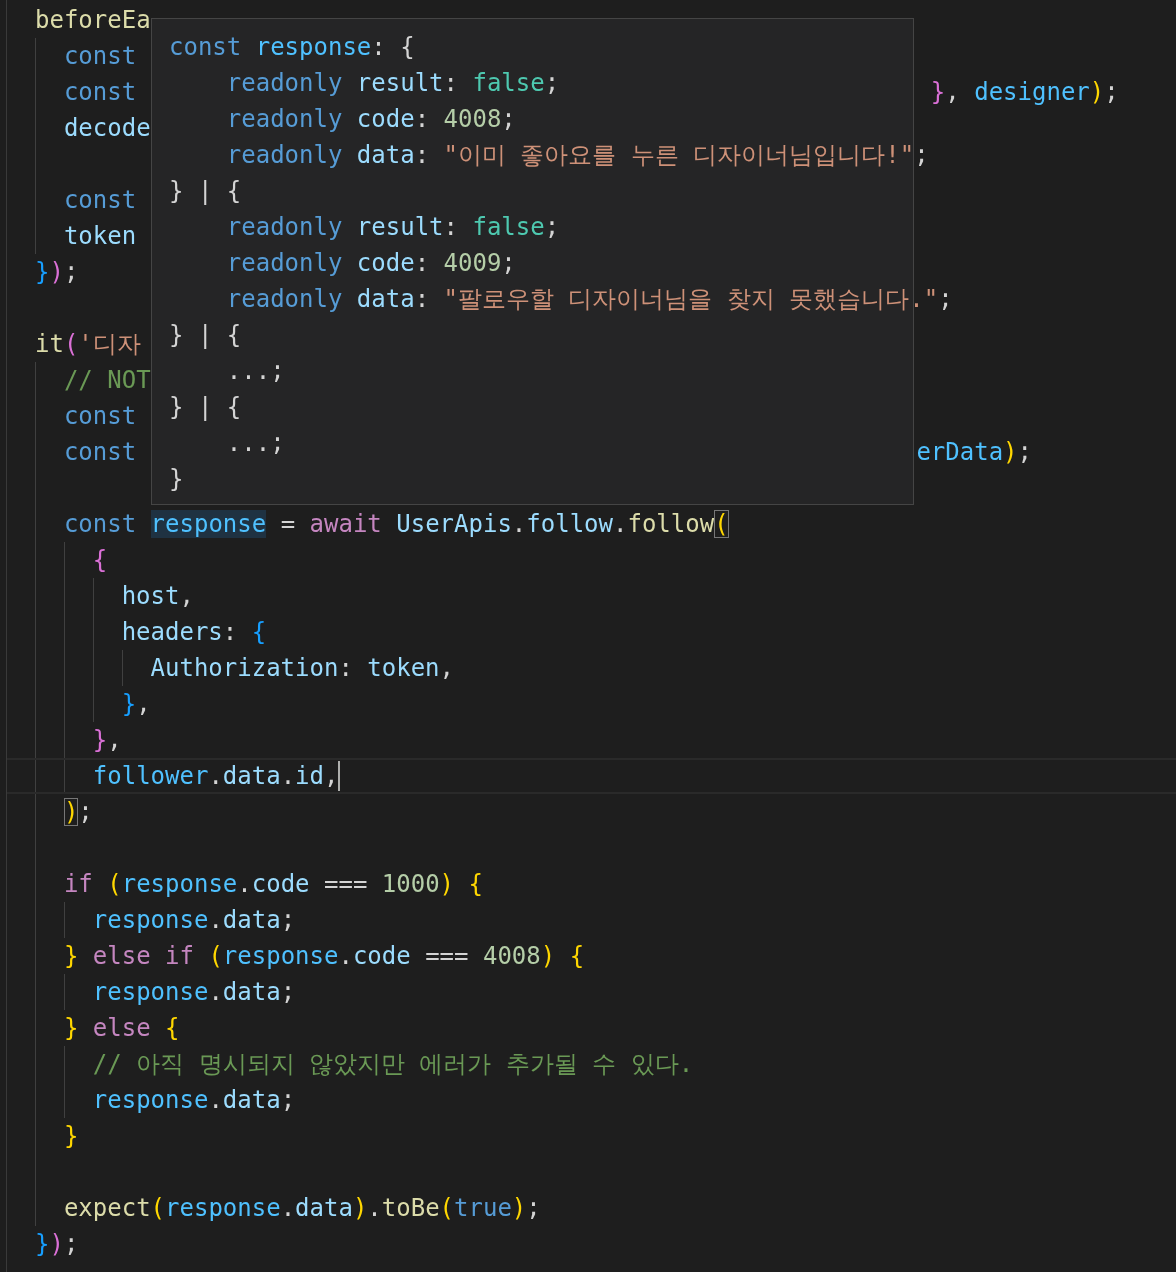 The height and width of the screenshot is (1272, 1176). Describe the element at coordinates (393, 1064) in the screenshot. I see `code-line: // 아직 명시되지 않았지만 에러가 추가될 수 있다.` at that location.